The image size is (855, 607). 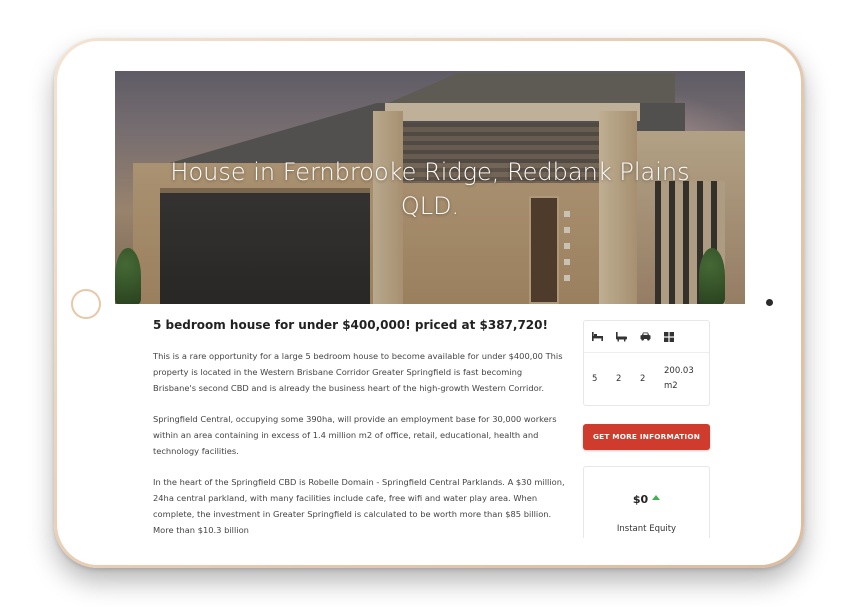 I want to click on equity-card: $0 Instant Equity, so click(x=646, y=502).